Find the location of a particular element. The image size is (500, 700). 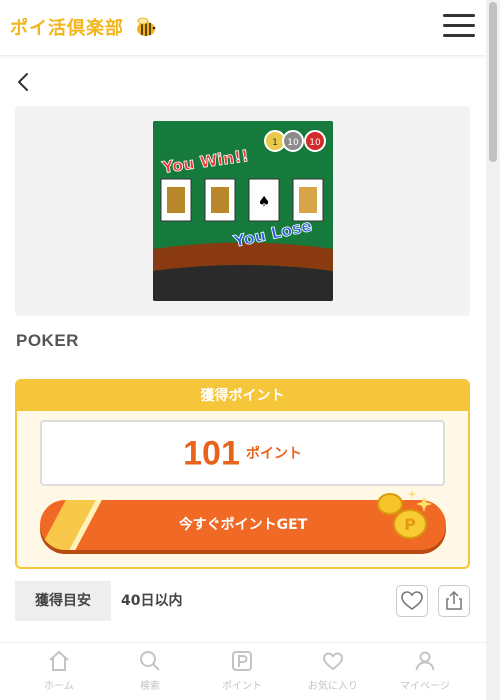

hamburger-menu-icon is located at coordinates (459, 27).